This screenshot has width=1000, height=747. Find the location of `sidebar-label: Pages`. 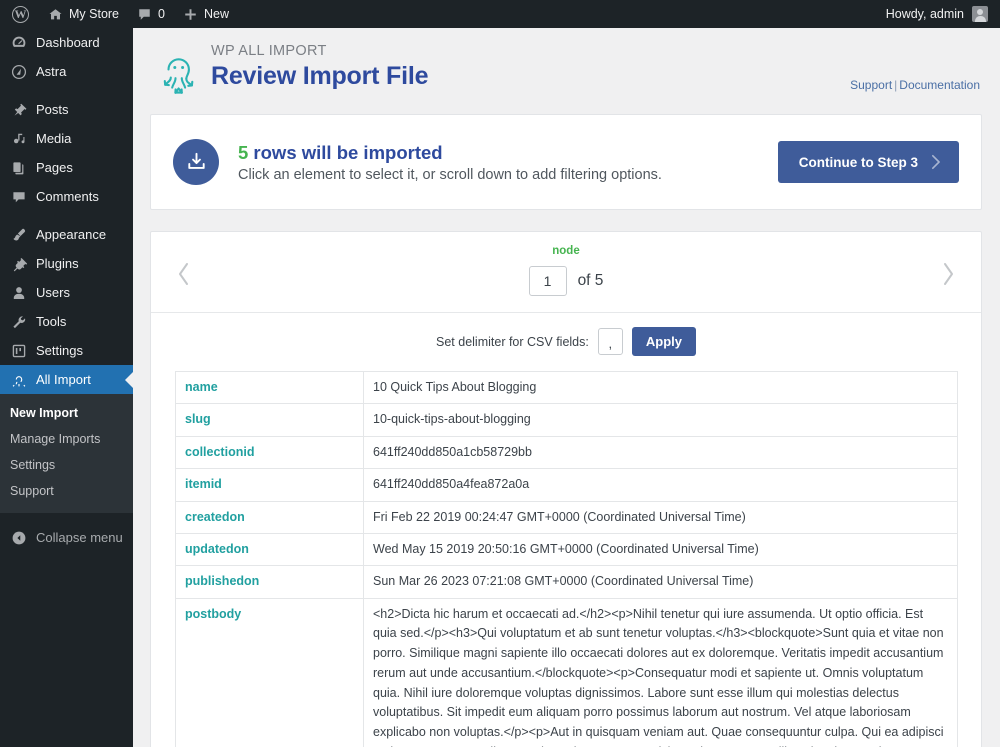

sidebar-label: Pages is located at coordinates (54, 167).